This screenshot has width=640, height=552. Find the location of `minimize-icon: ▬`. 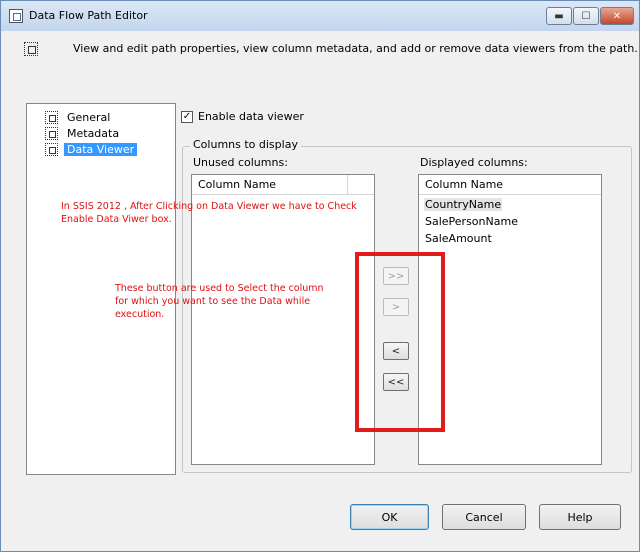

minimize-icon: ▬ is located at coordinates (559, 16).